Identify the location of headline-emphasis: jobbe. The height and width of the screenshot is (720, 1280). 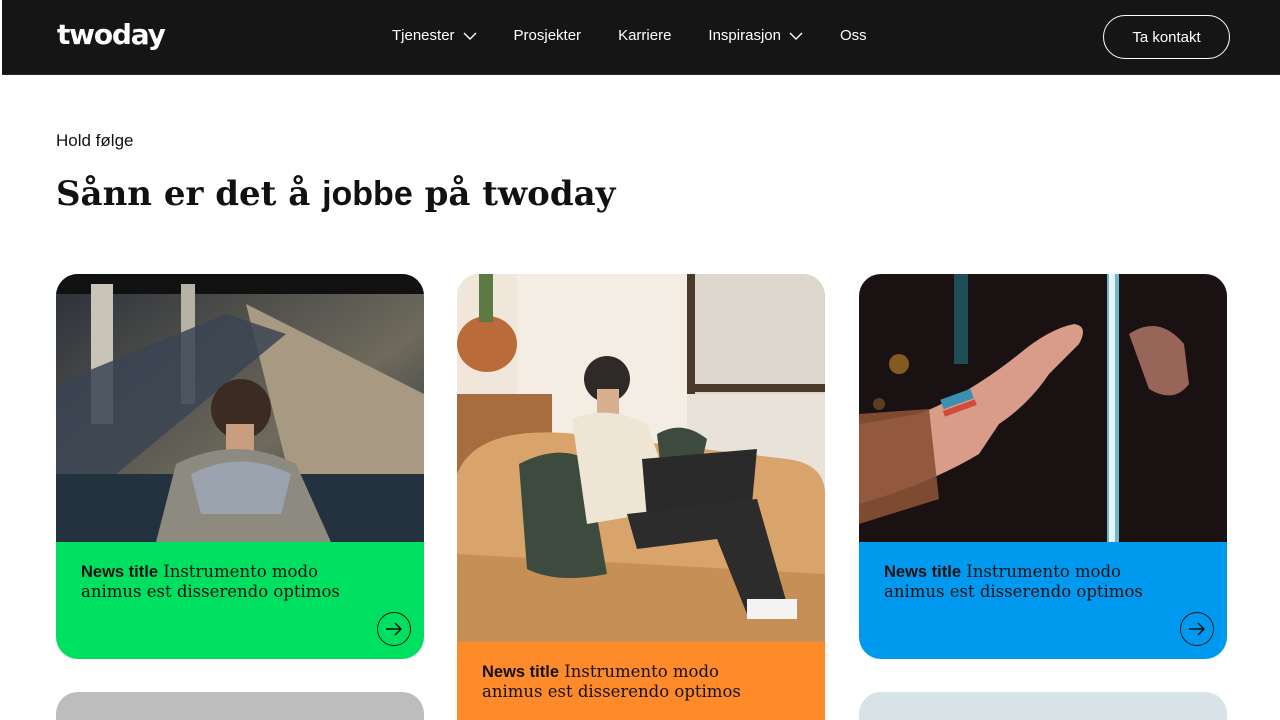
(367, 194).